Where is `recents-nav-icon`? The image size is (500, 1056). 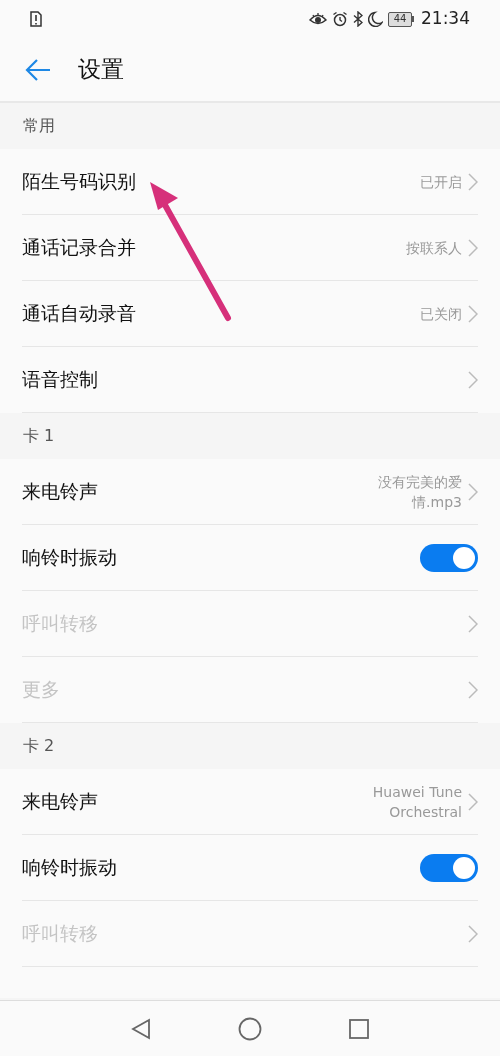
recents-nav-icon is located at coordinates (359, 1028).